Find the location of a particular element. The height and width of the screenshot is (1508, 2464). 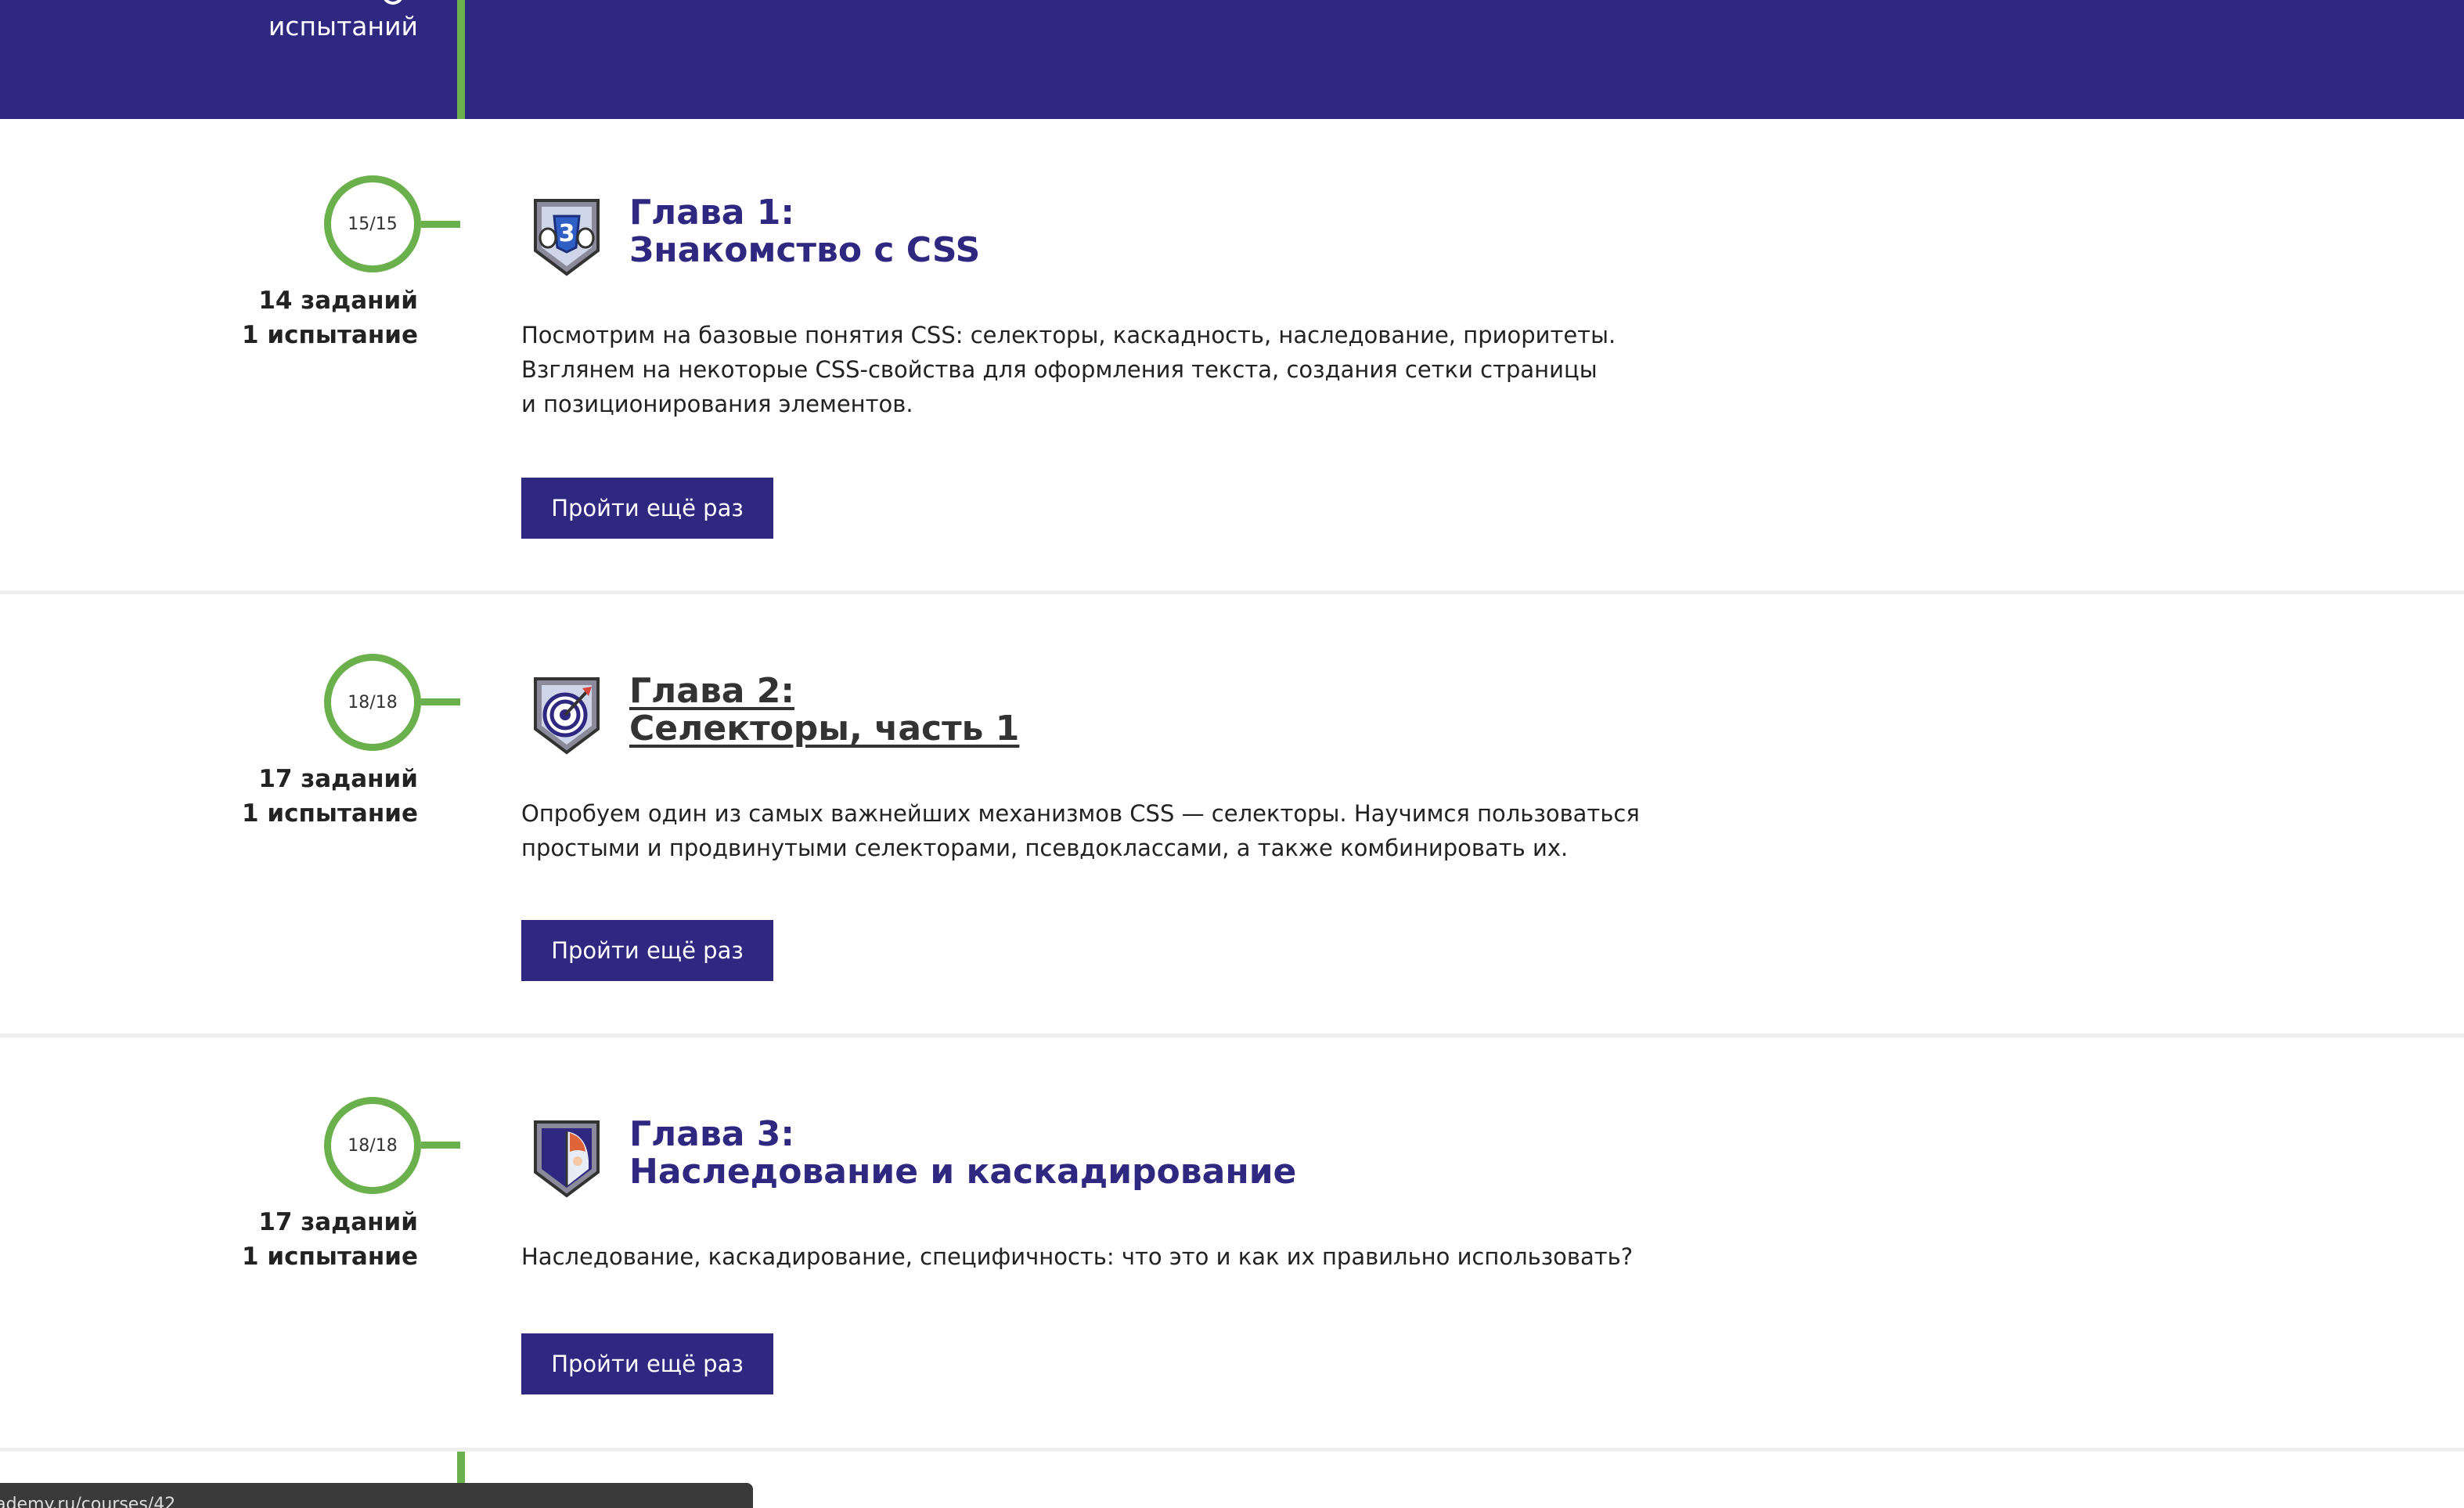

progress-value: 15/15 is located at coordinates (373, 224).